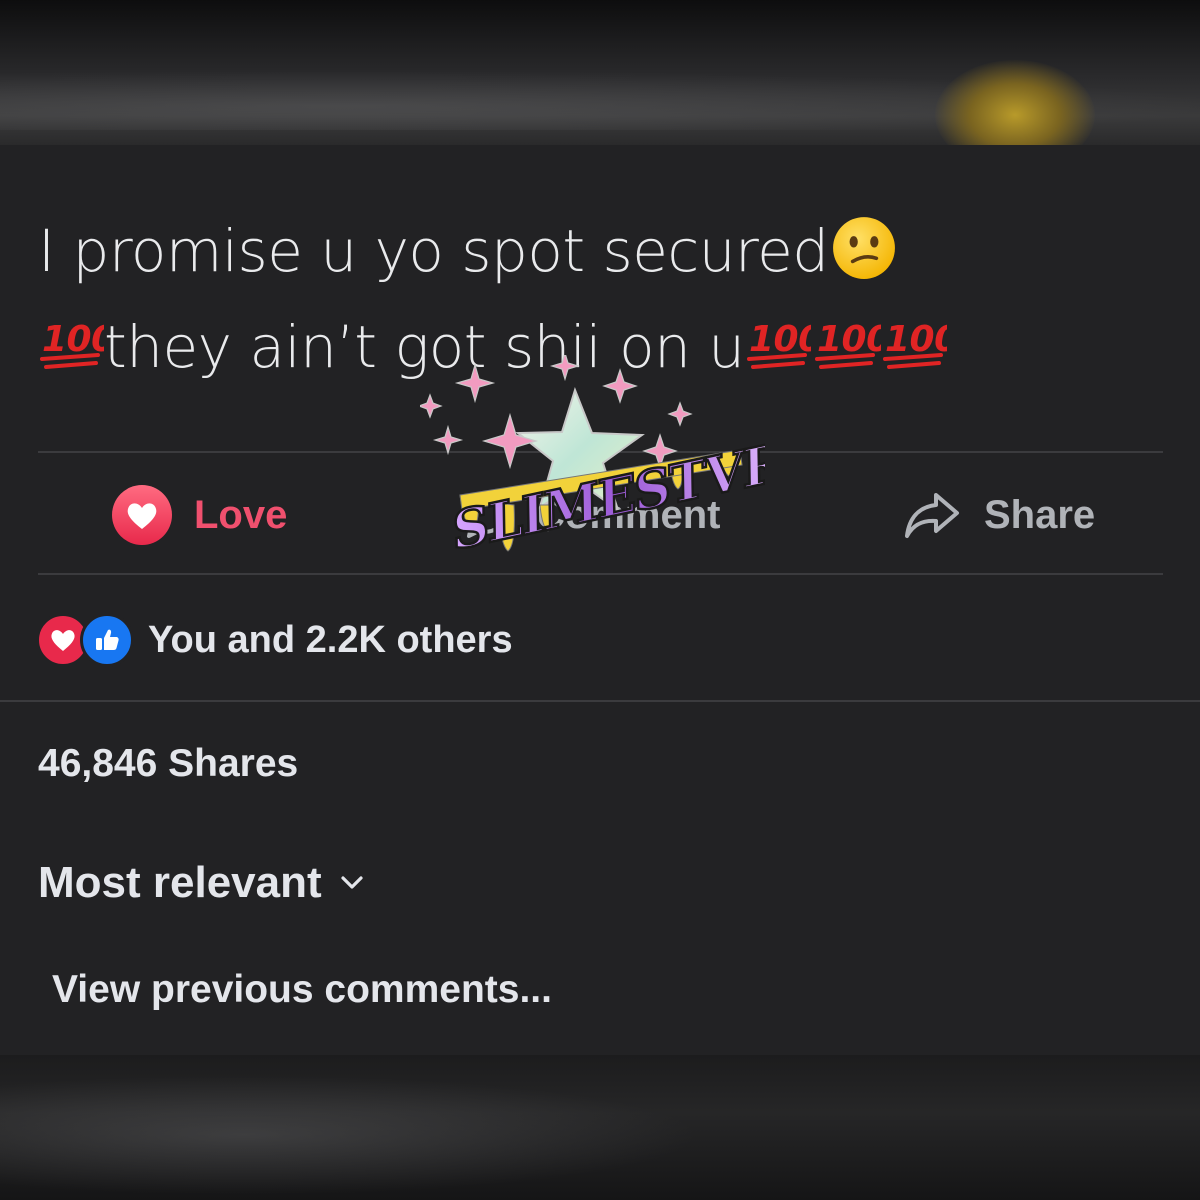 This screenshot has width=1200, height=1200. I want to click on love-button: Love, so click(198, 515).